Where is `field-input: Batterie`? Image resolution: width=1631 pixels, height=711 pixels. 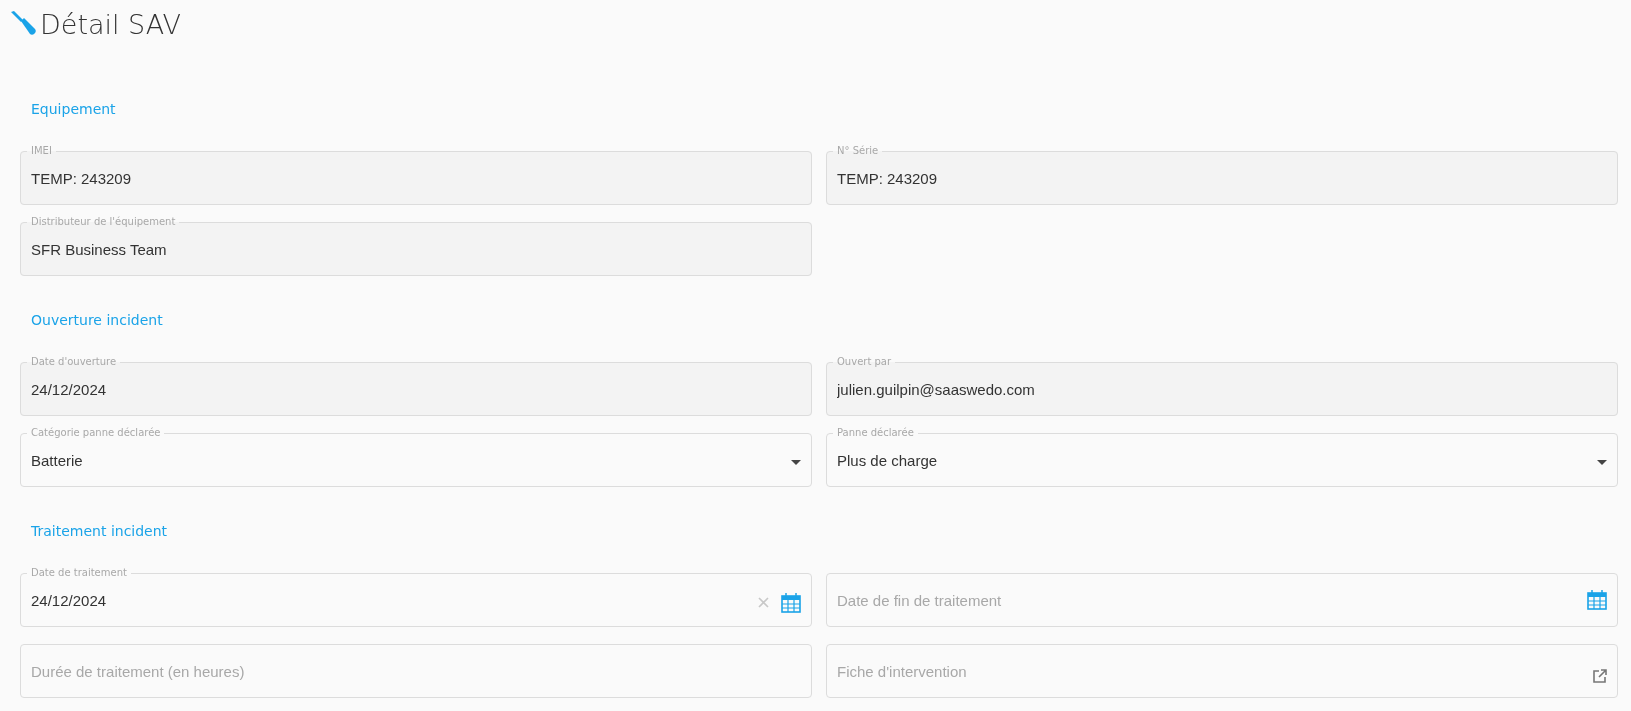
field-input: Batterie is located at coordinates (407, 460).